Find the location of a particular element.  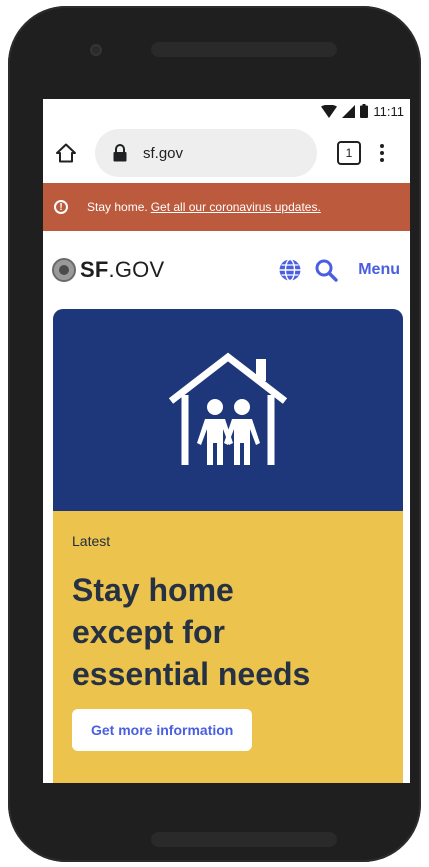

battery-icon is located at coordinates (364, 111).